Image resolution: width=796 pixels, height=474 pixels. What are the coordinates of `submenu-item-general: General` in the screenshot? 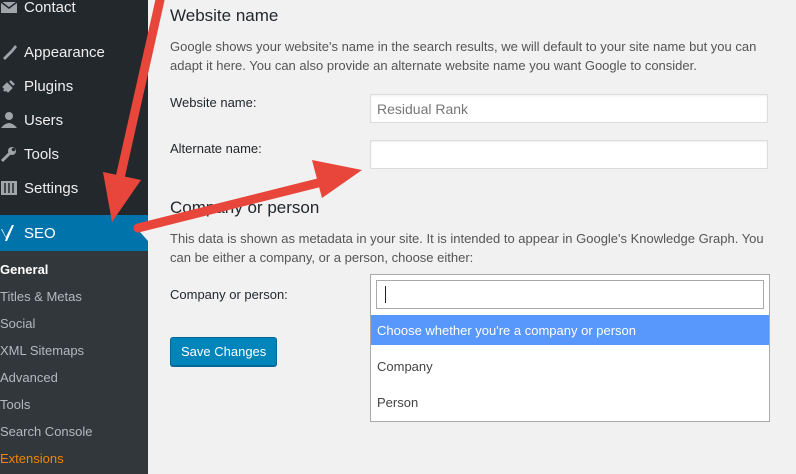 It's located at (24, 269).